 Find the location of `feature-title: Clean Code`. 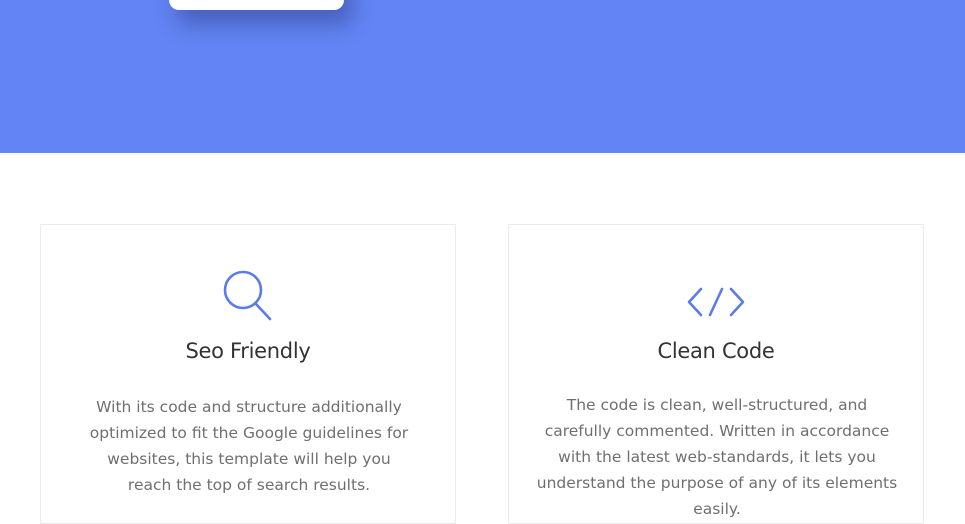

feature-title: Clean Code is located at coordinates (716, 351).